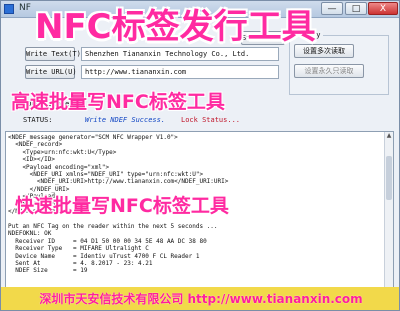  Describe the element at coordinates (38, 120) in the screenshot. I see `status-label: STATUS:` at that location.